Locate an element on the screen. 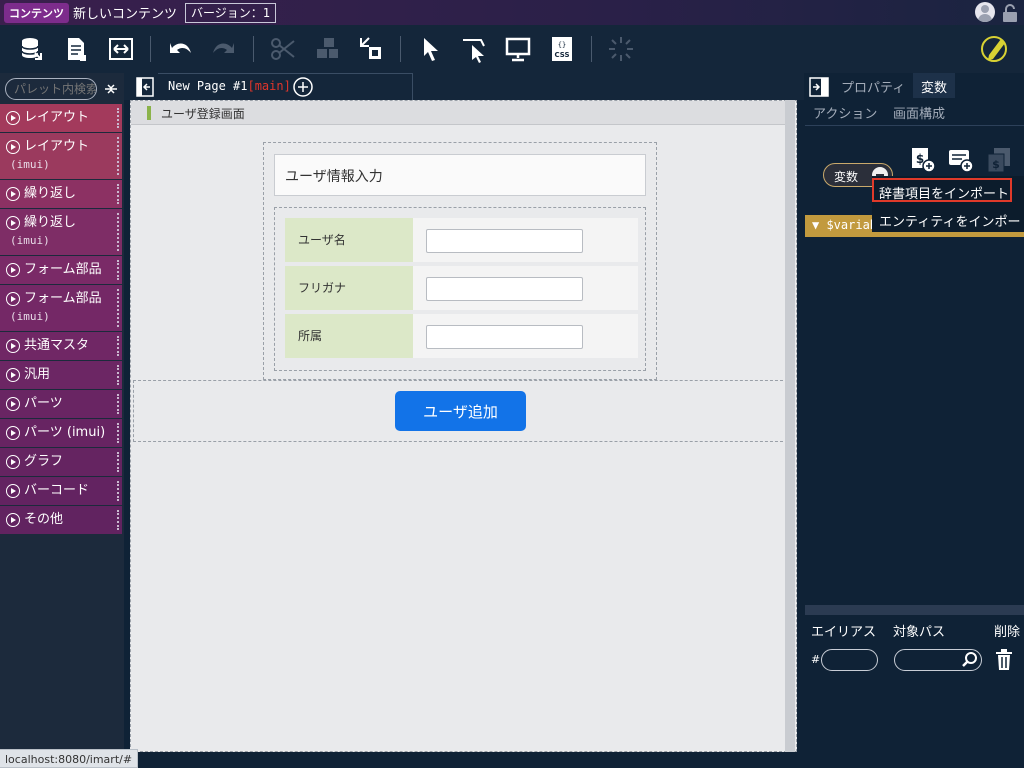 This screenshot has height=768, width=1024. spinner-icon is located at coordinates (621, 49).